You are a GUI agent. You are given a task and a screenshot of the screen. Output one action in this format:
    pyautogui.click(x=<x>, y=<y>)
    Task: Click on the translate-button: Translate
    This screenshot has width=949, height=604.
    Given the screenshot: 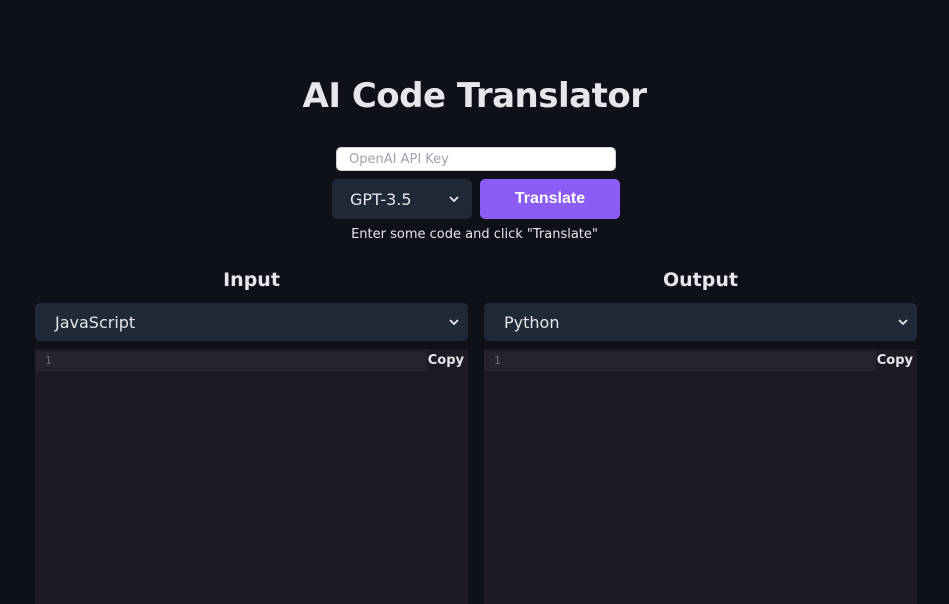 What is the action you would take?
    pyautogui.click(x=550, y=199)
    